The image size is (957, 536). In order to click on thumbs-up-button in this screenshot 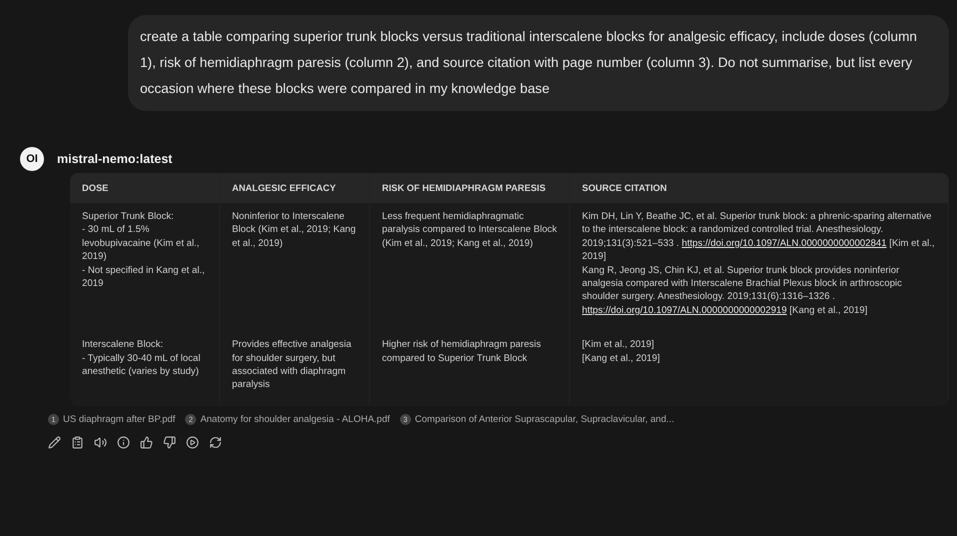, I will do `click(146, 442)`.